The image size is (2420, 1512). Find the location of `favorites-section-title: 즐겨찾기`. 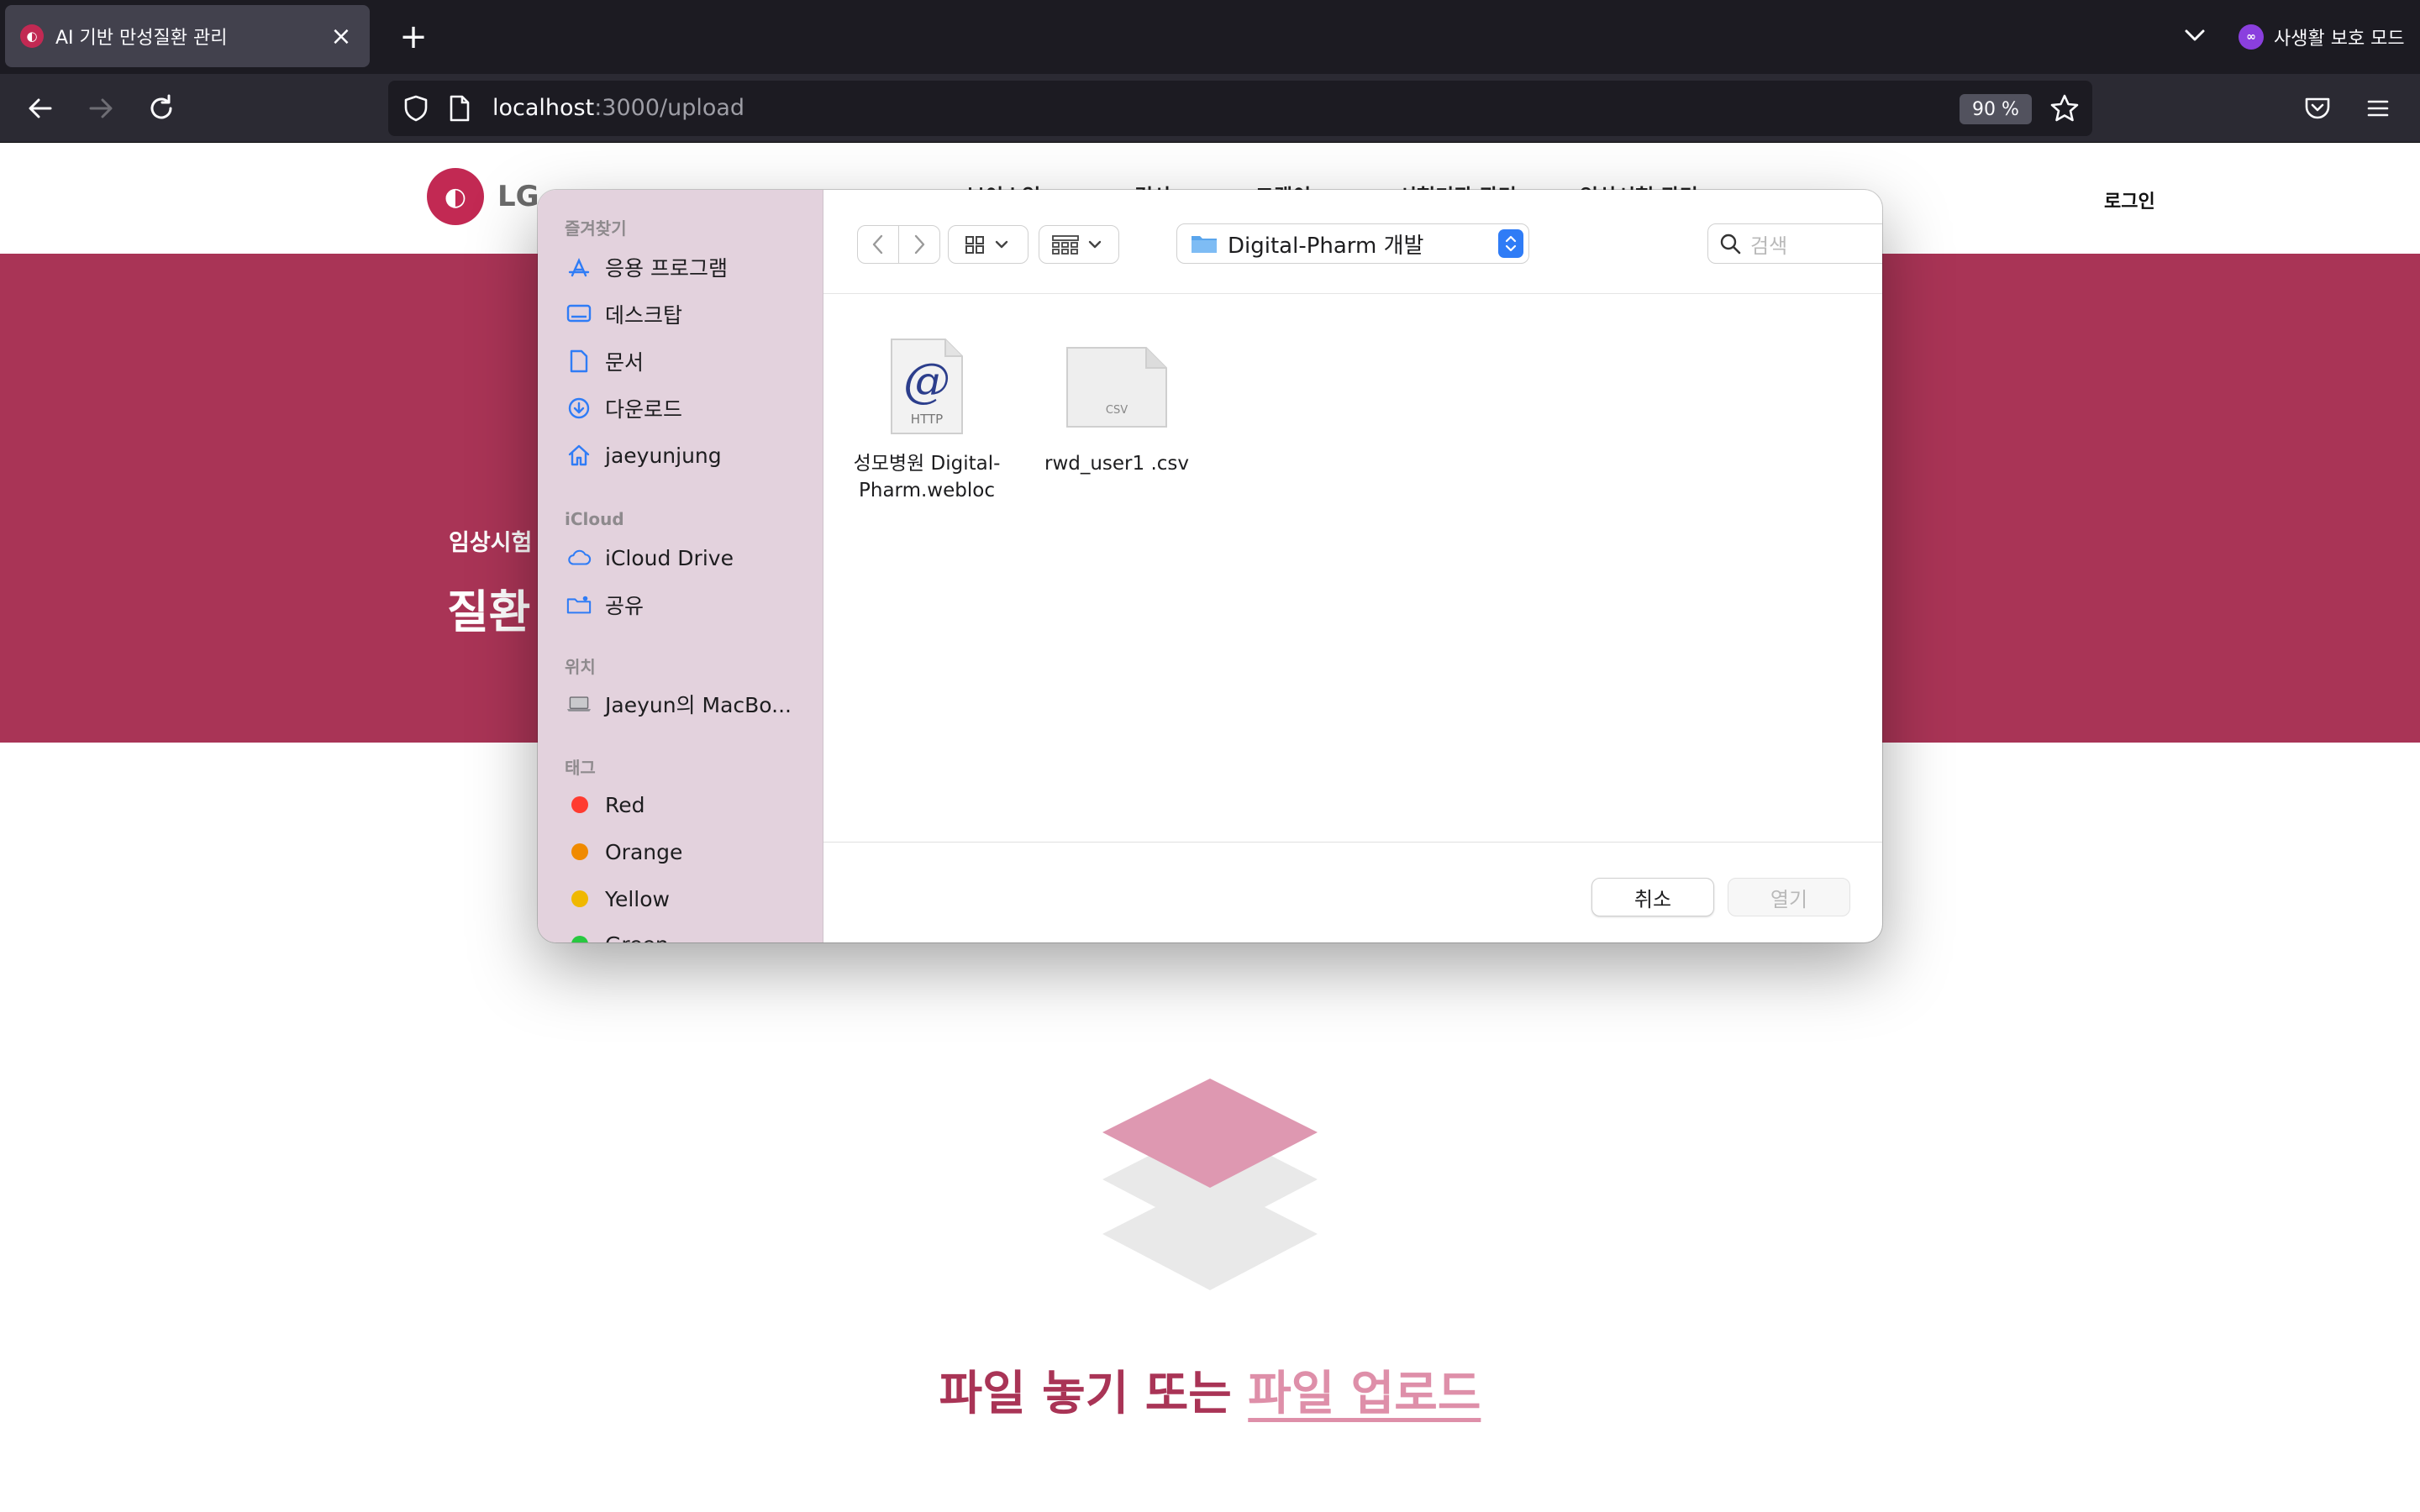

favorites-section-title: 즐겨찾기 is located at coordinates (596, 228).